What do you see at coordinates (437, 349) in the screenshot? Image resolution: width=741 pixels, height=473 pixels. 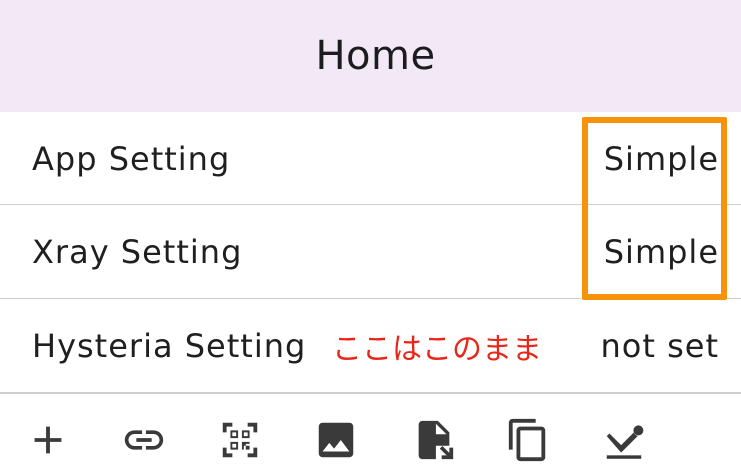 I see `annotation-note: ここはこのまま` at bounding box center [437, 349].